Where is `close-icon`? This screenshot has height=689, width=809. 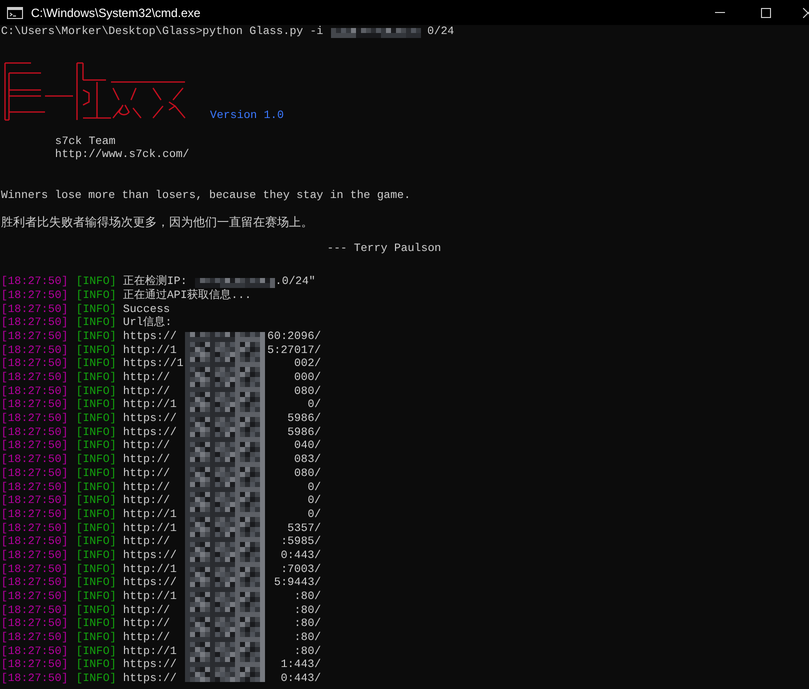
close-icon is located at coordinates (806, 13).